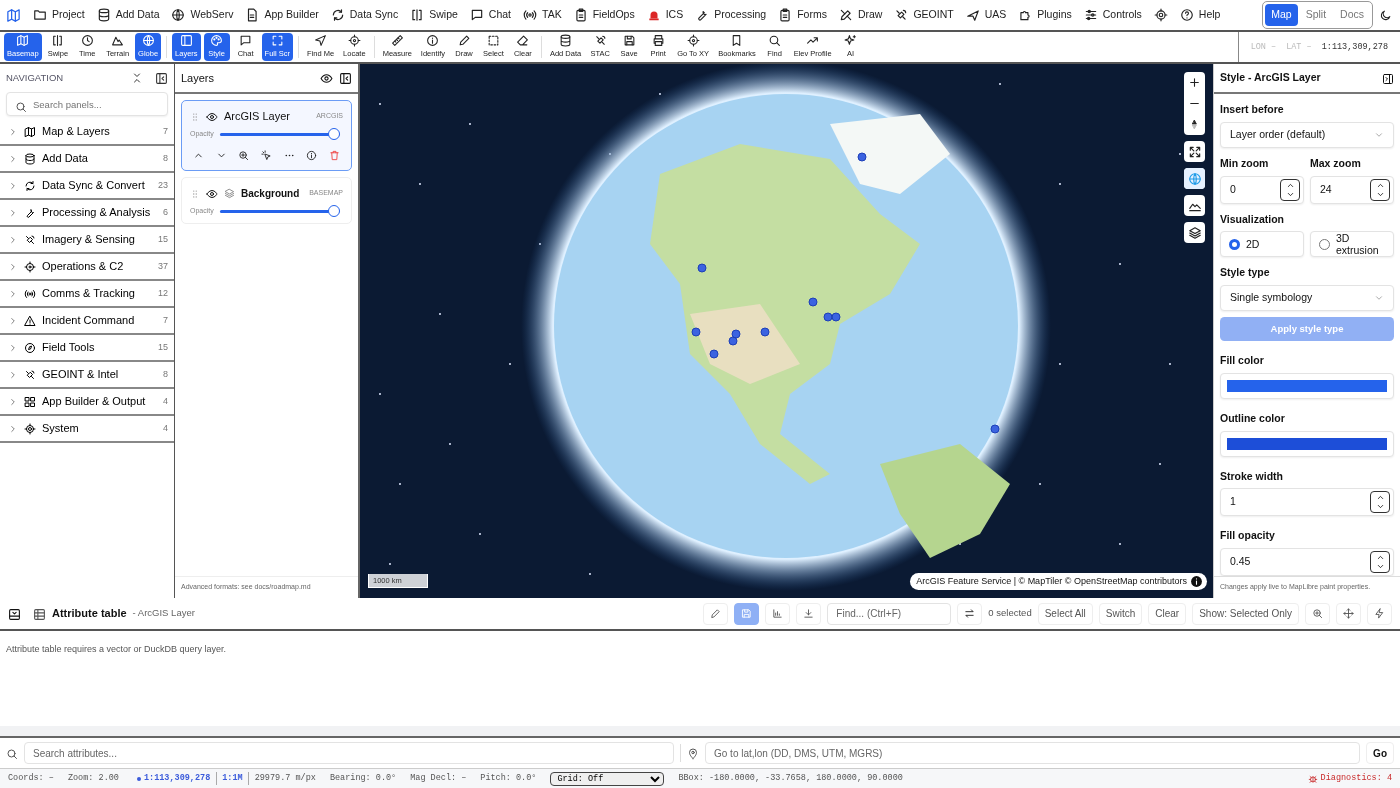  Describe the element at coordinates (138, 778) in the screenshot. I see `scale-dot-icon` at that location.